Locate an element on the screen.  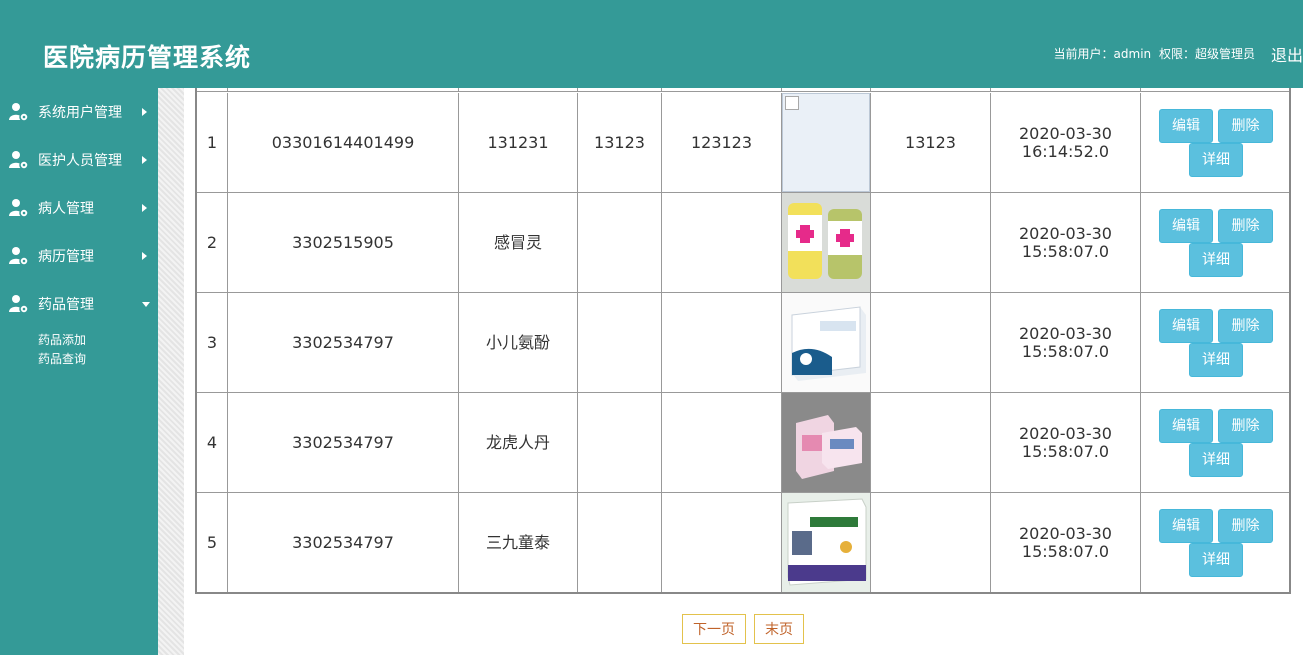
sidebar-item-medical-records: 病历管理 is located at coordinates (79, 256).